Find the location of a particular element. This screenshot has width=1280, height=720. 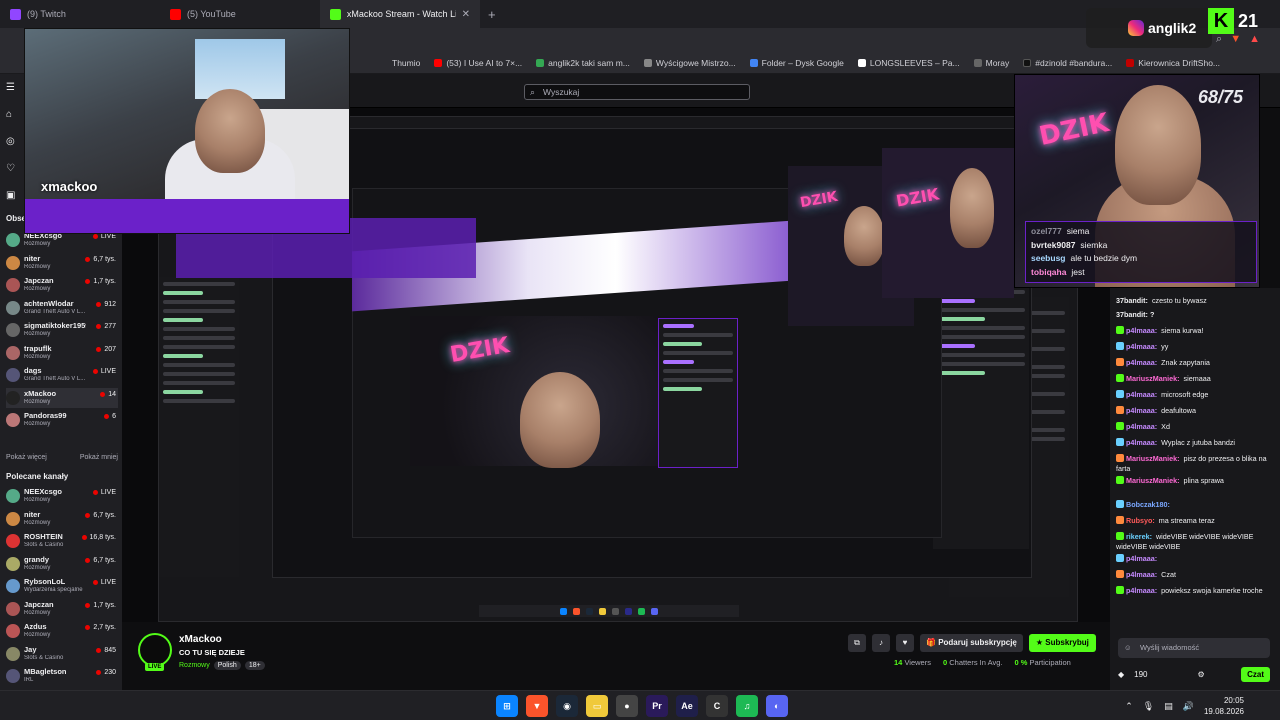

windows-start-icon: ⊞ is located at coordinates (507, 706).